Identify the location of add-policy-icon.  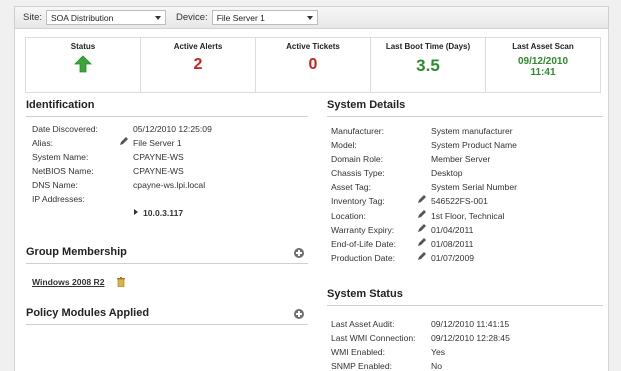
(299, 314).